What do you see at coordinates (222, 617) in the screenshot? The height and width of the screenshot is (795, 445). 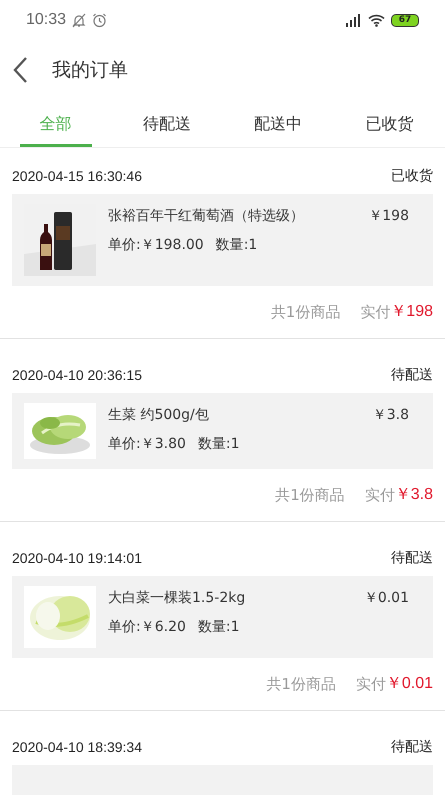 I see `order-item-card: 大白菜一棵装1.5-2kg 单价:￥6.20 数量:1 ￥0.01` at bounding box center [222, 617].